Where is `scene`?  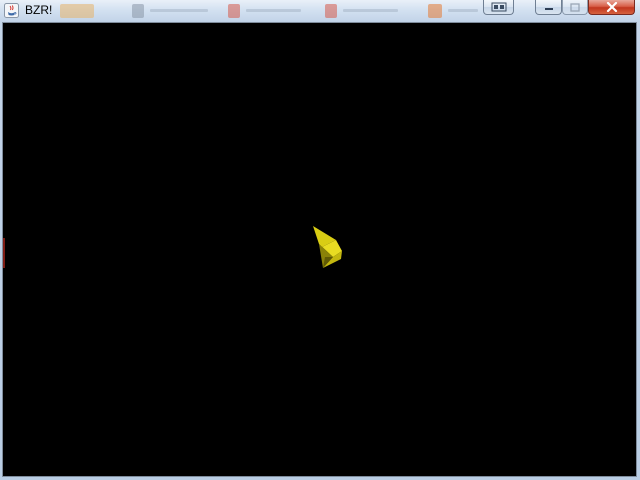
scene is located at coordinates (327, 247).